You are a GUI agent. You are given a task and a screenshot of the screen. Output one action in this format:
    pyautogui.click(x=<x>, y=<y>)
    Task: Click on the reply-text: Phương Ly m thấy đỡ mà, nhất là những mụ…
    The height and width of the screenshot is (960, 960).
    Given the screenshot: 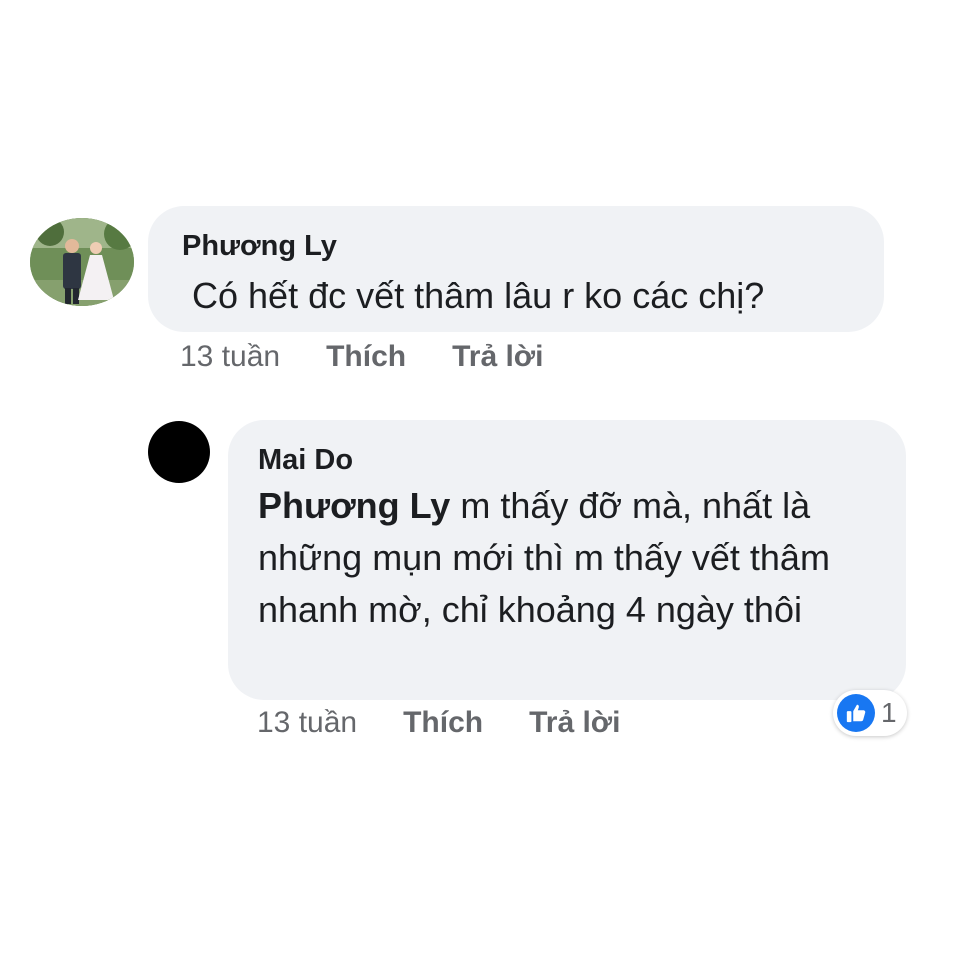 What is the action you would take?
    pyautogui.click(x=582, y=558)
    